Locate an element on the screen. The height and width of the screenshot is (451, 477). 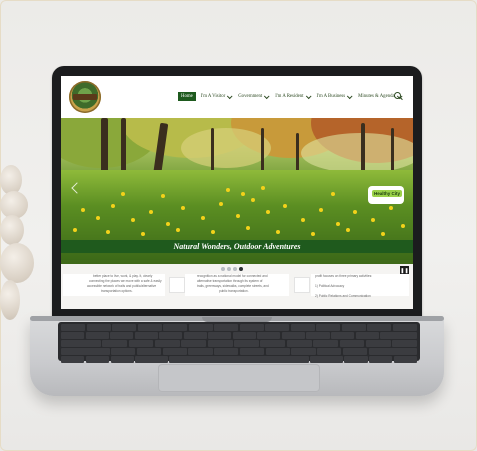
keyboard is located at coordinates (239, 342).